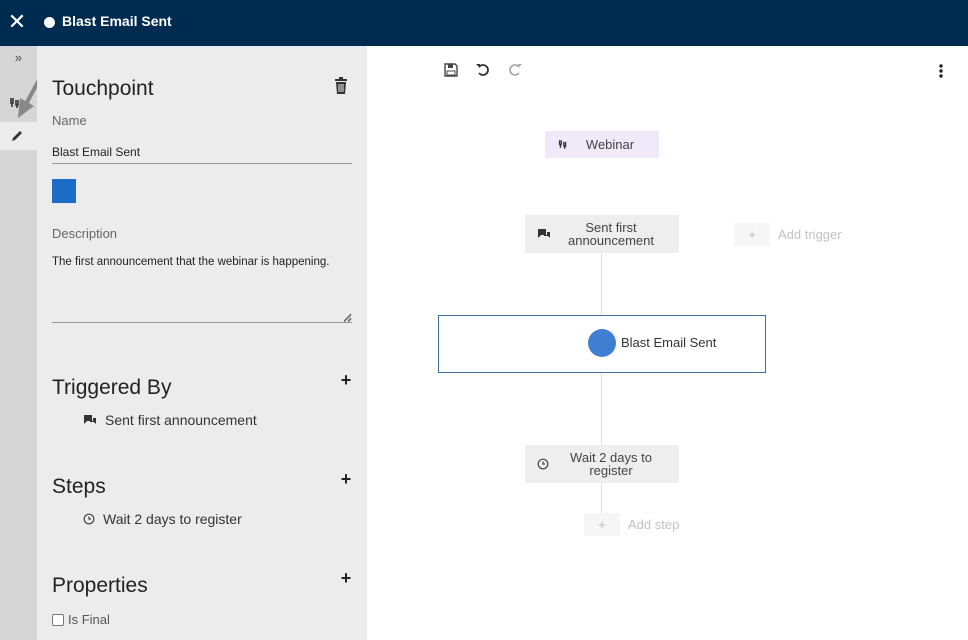 The width and height of the screenshot is (968, 640). Describe the element at coordinates (483, 70) in the screenshot. I see `undo-icon` at that location.